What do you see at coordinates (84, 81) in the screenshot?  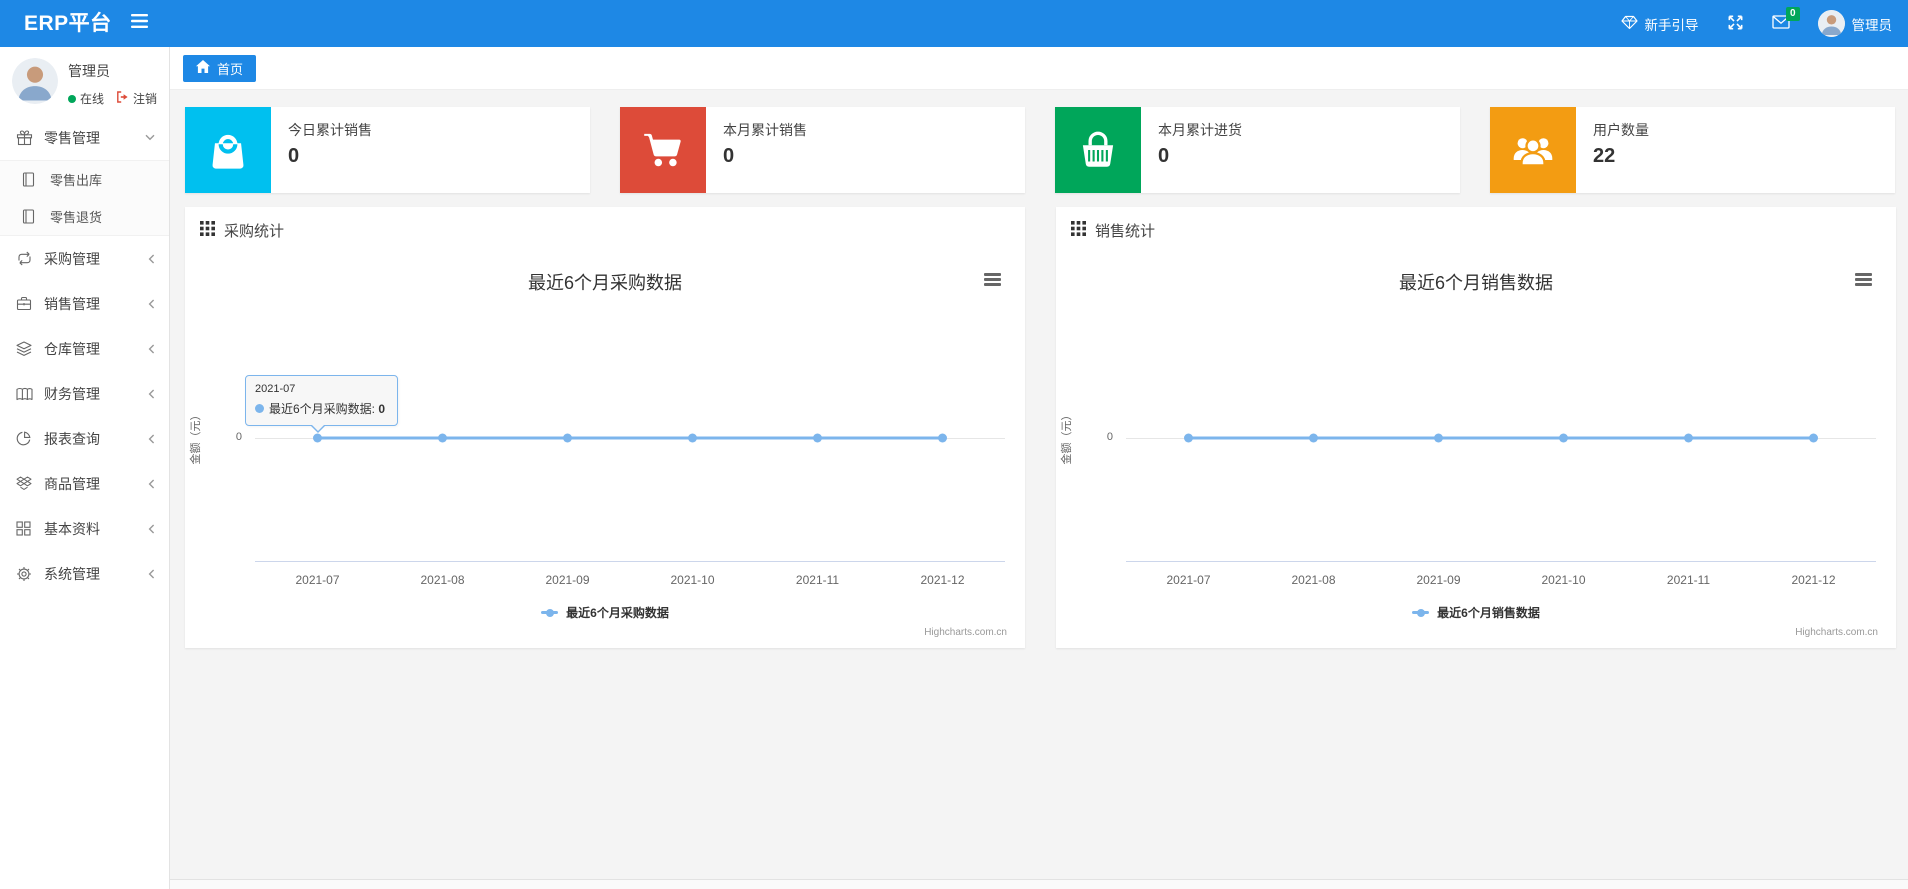 I see `sidebar-user-panel: 管理员 在线 注销` at bounding box center [84, 81].